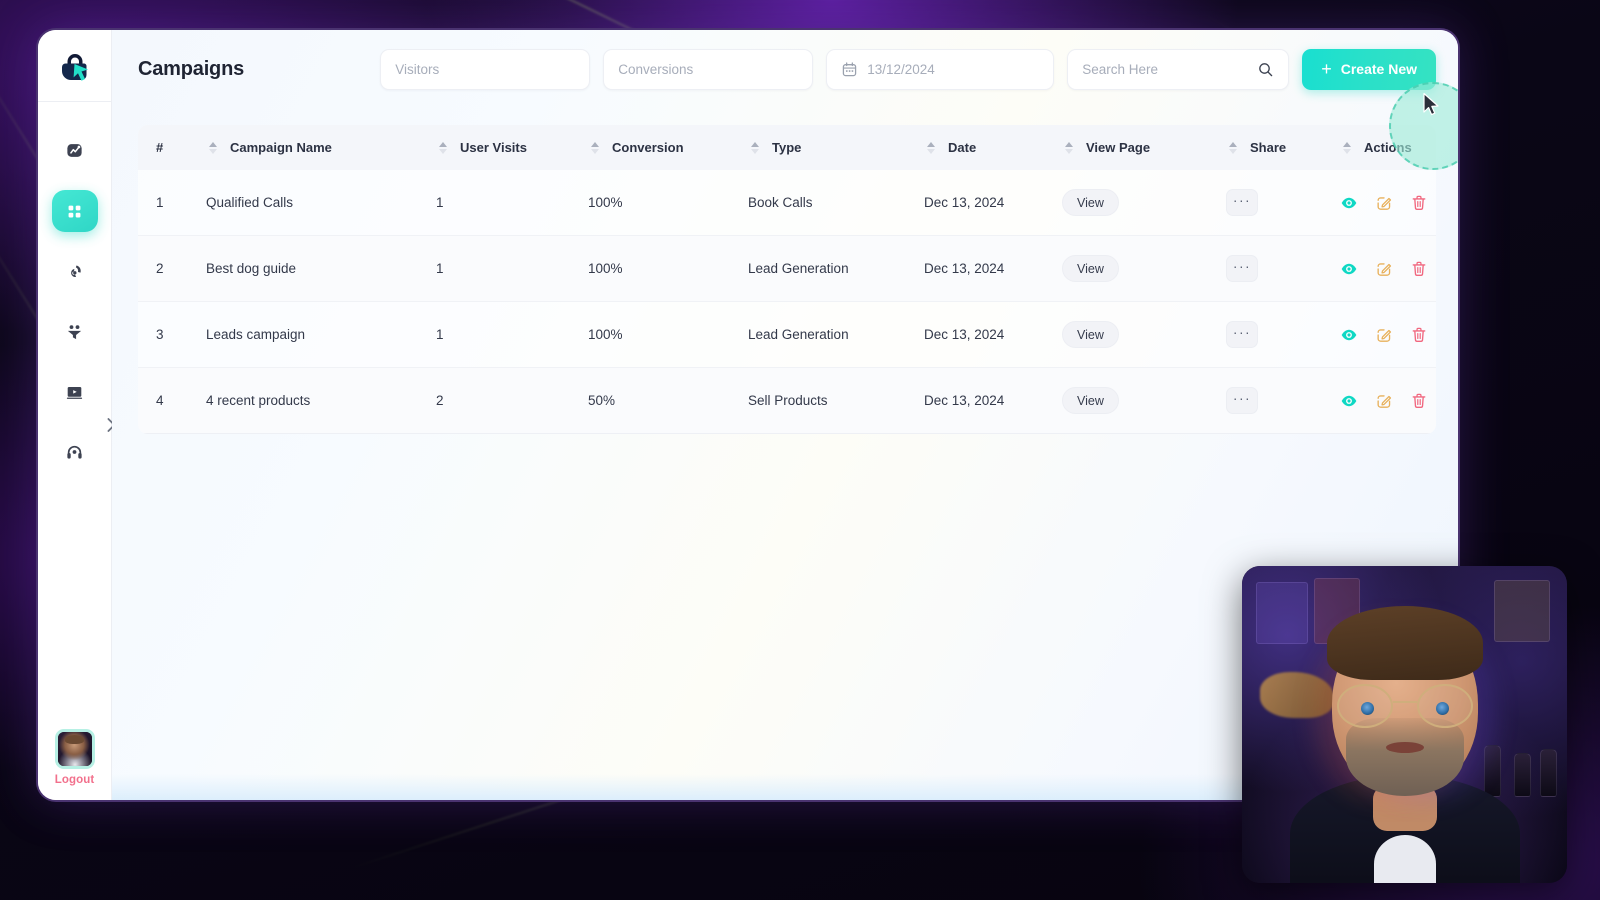 The width and height of the screenshot is (1600, 900). I want to click on cell-campaign-name: Qualified Calls, so click(321, 203).